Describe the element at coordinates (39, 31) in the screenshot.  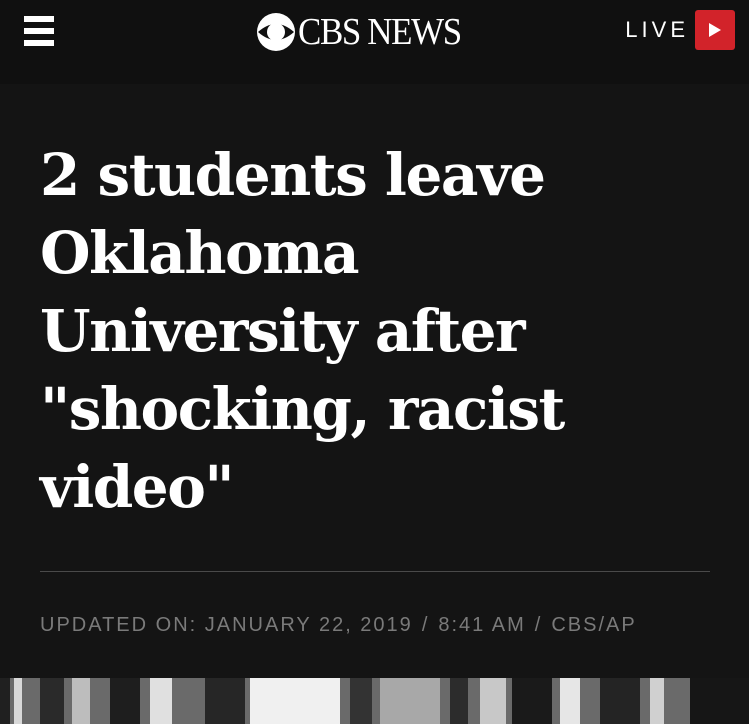
I see `hamburger-menu-icon` at that location.